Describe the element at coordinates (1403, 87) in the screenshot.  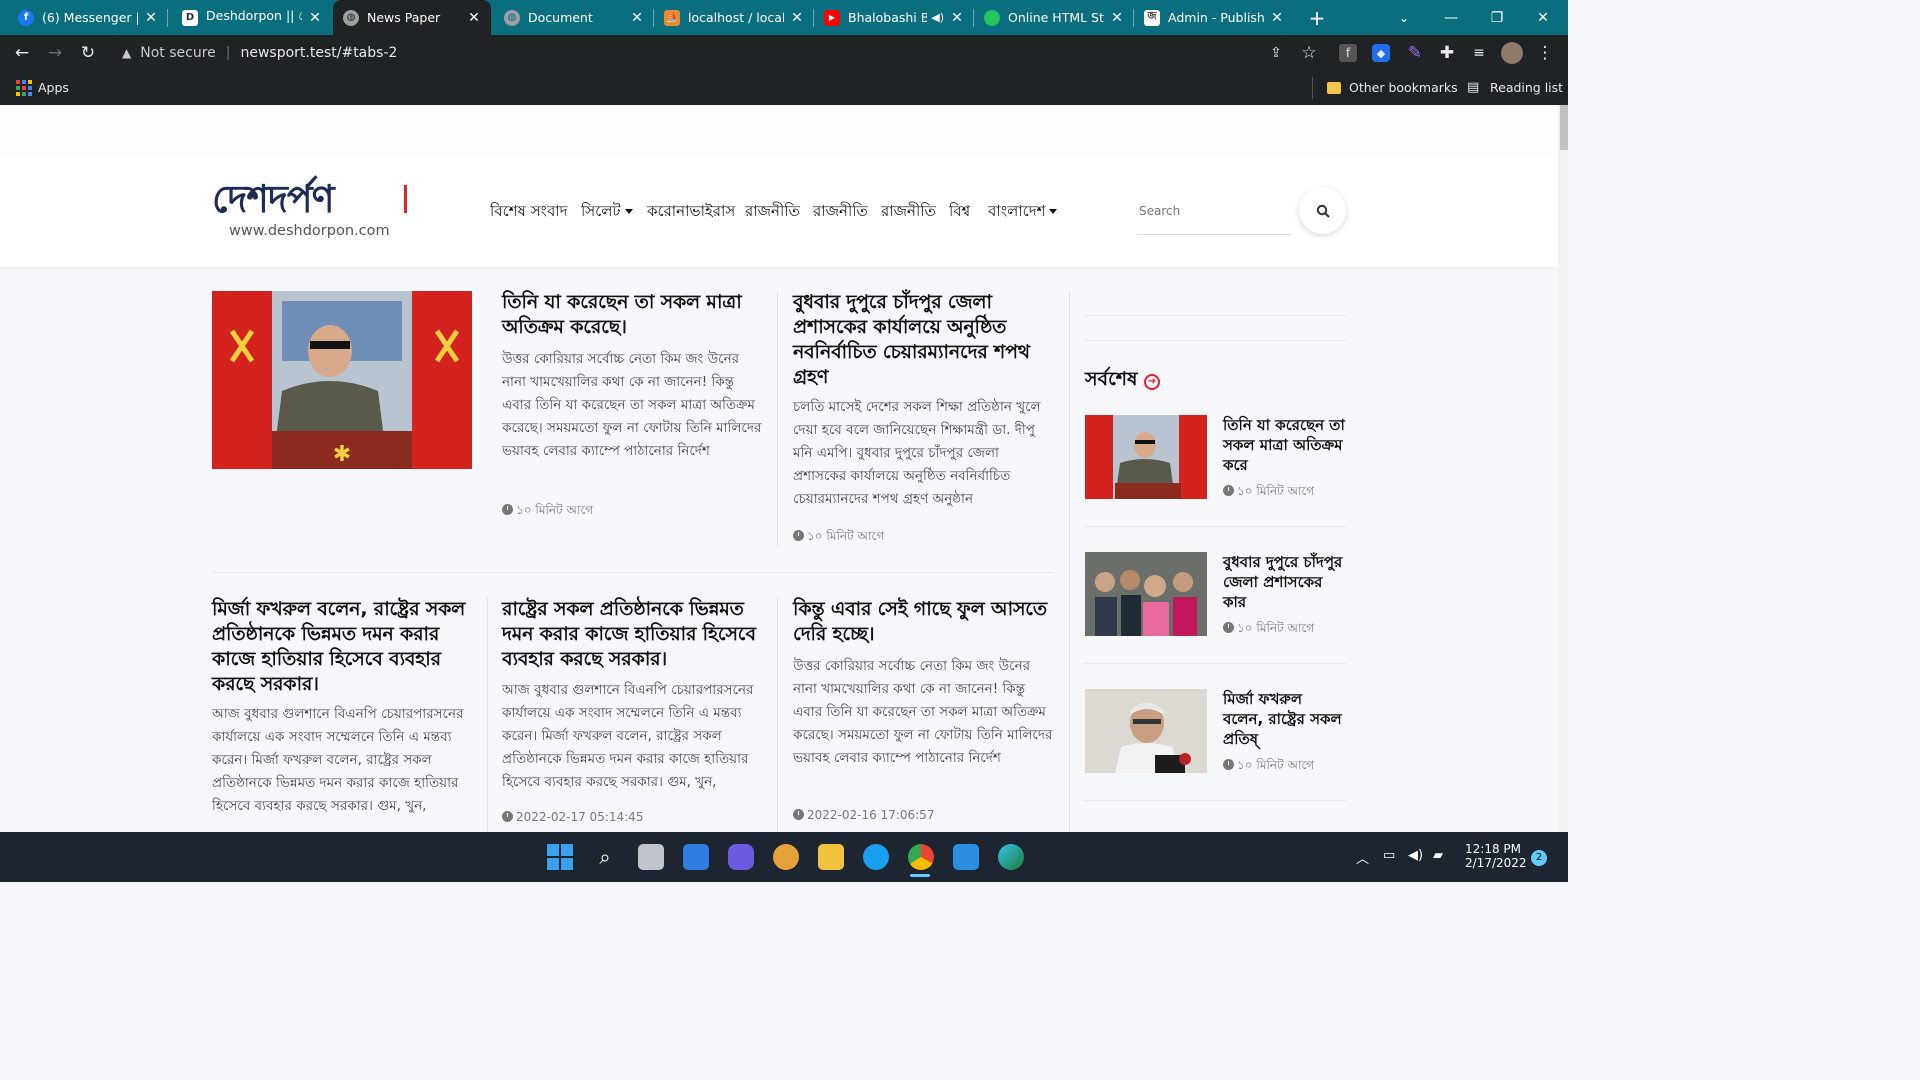
I see `other-bookmarks: Other bookmarks` at that location.